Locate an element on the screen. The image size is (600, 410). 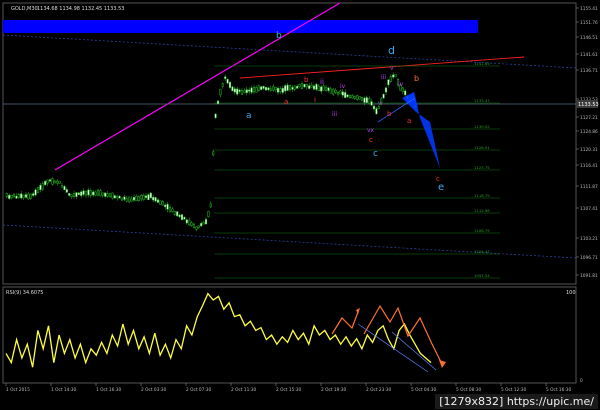
x-tick-label: 2 Oct 23:30 is located at coordinates (379, 390).